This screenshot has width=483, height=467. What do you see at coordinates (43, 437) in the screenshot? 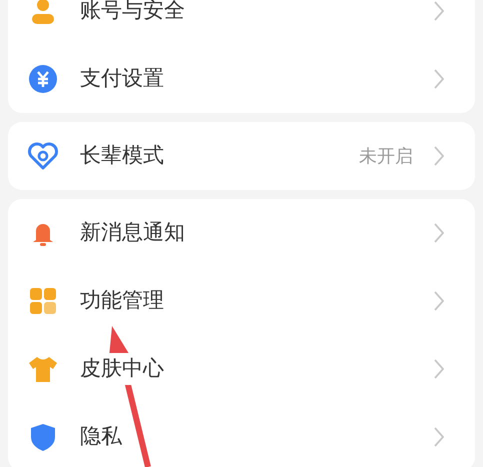
I see `shield-icon` at bounding box center [43, 437].